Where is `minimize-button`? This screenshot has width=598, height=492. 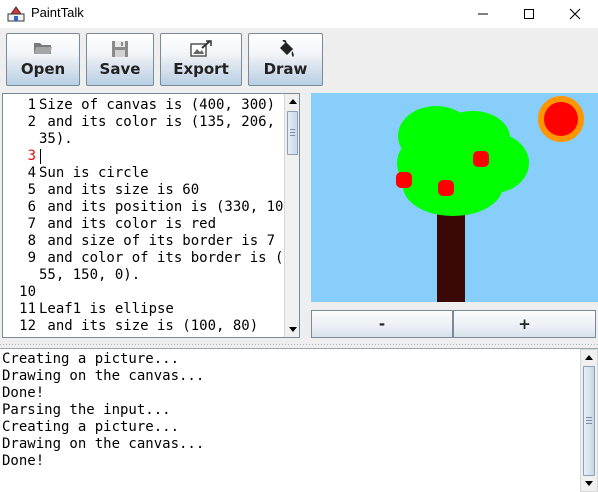 minimize-button is located at coordinates (483, 14).